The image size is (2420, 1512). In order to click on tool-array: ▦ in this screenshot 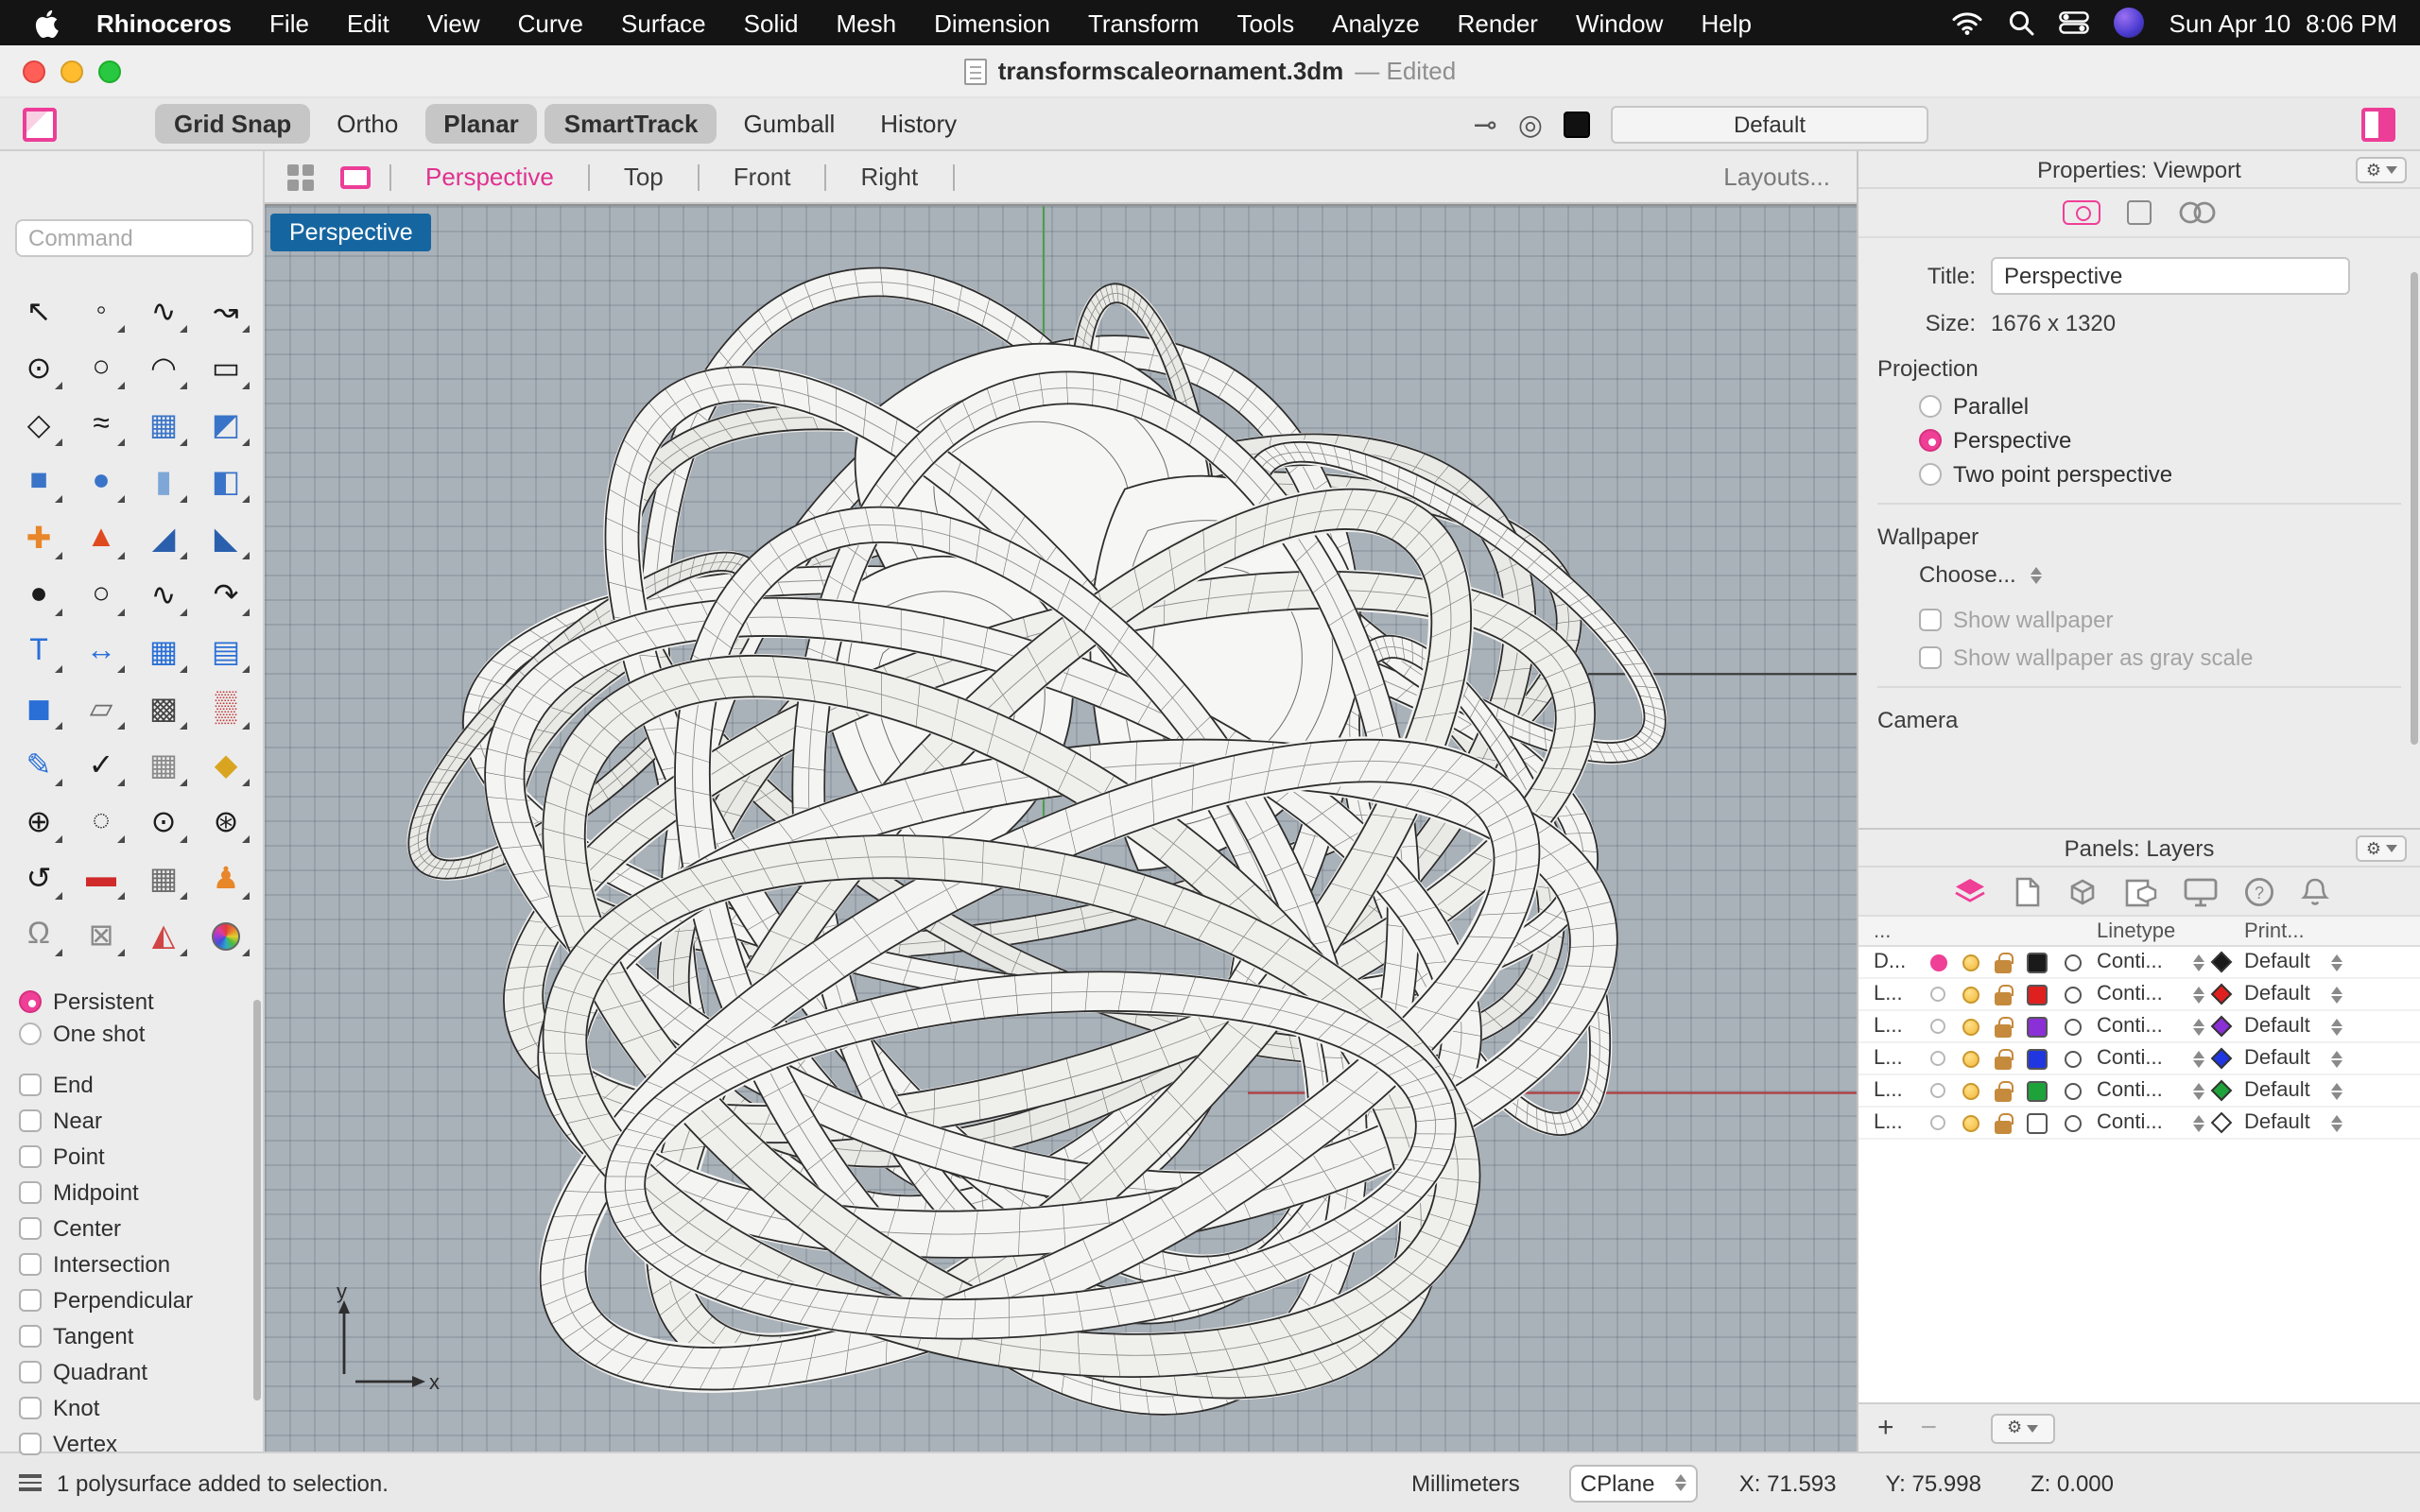, I will do `click(163, 652)`.